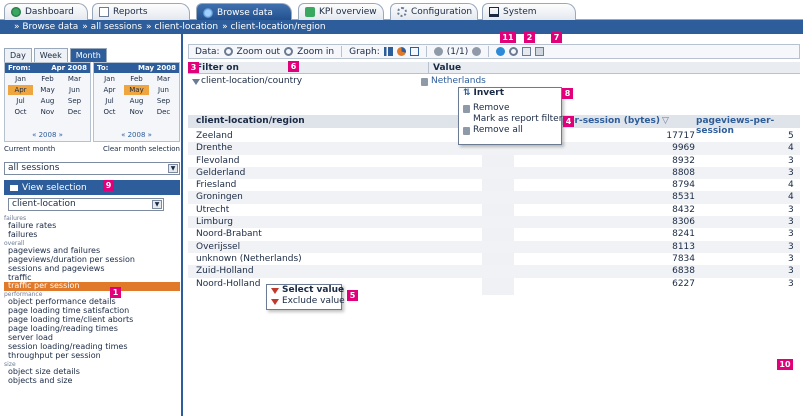 The image size is (803, 416). Describe the element at coordinates (214, 148) in the screenshot. I see `region-cell: Drenthe` at that location.